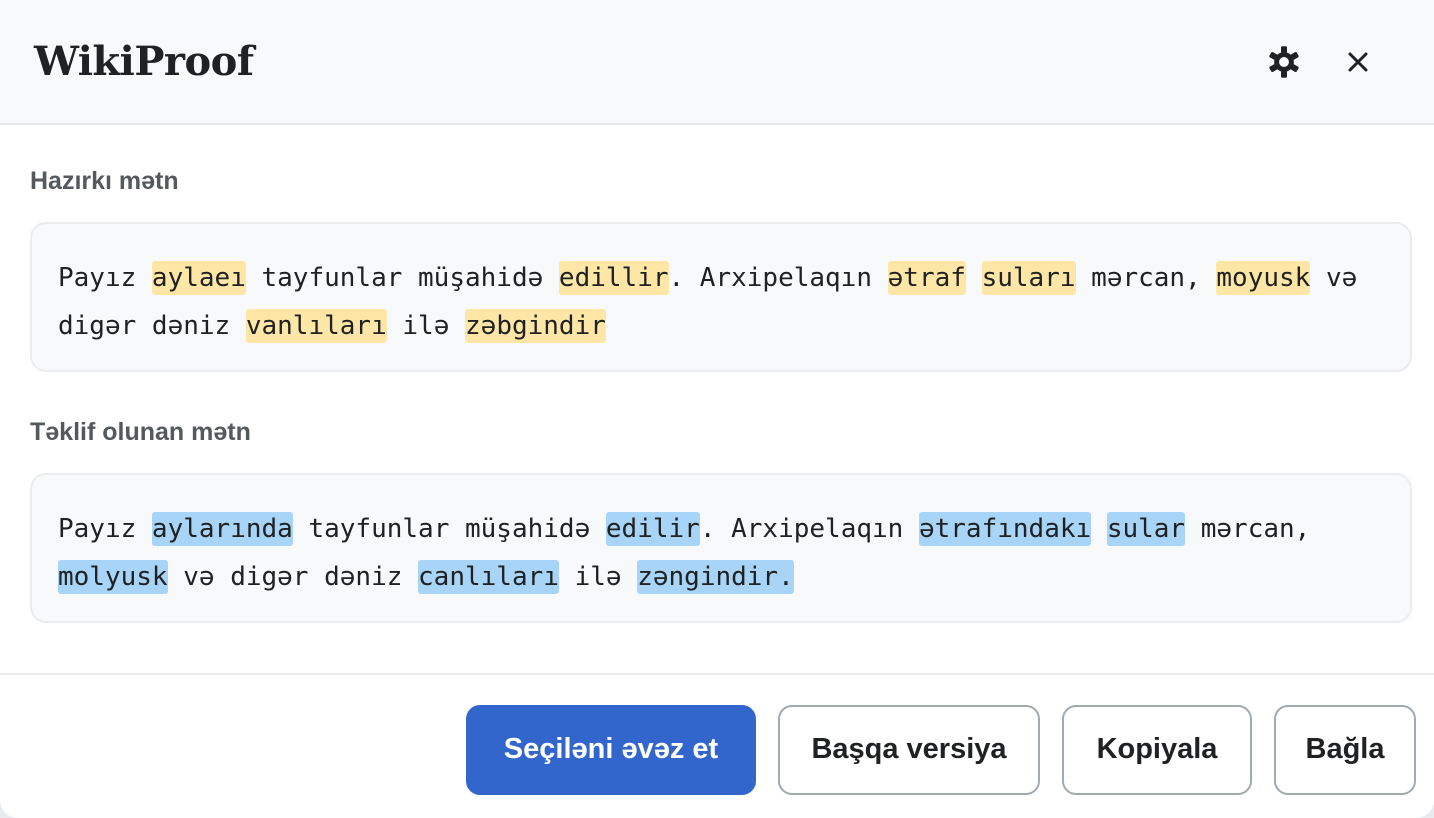 This screenshot has width=1434, height=818. What do you see at coordinates (778, 278) in the screenshot?
I see `original-text-segment: . Arxipelaqın` at bounding box center [778, 278].